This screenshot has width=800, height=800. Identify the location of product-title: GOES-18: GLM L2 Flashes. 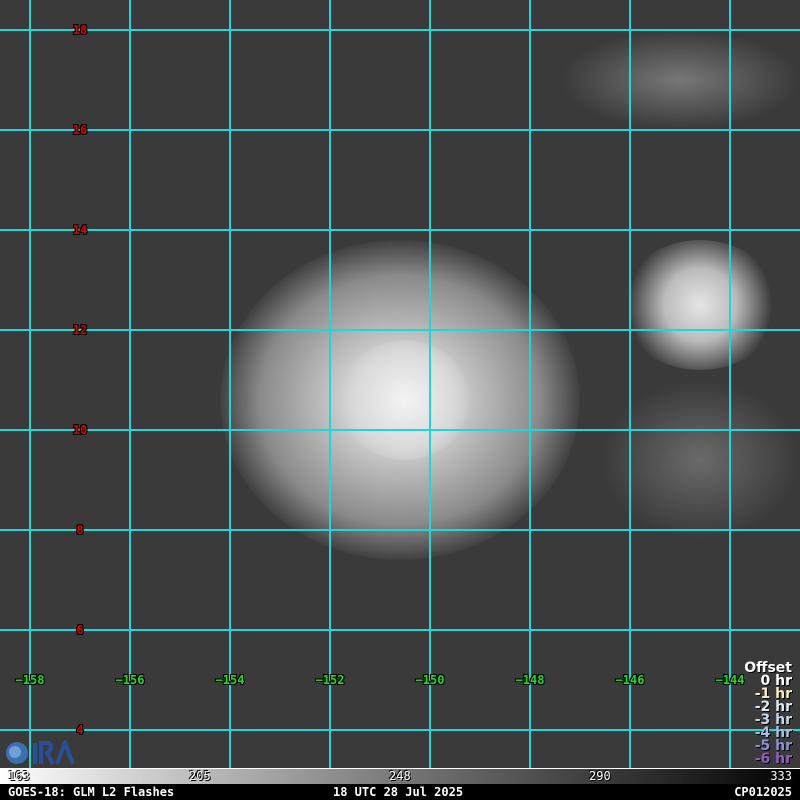
(91, 792).